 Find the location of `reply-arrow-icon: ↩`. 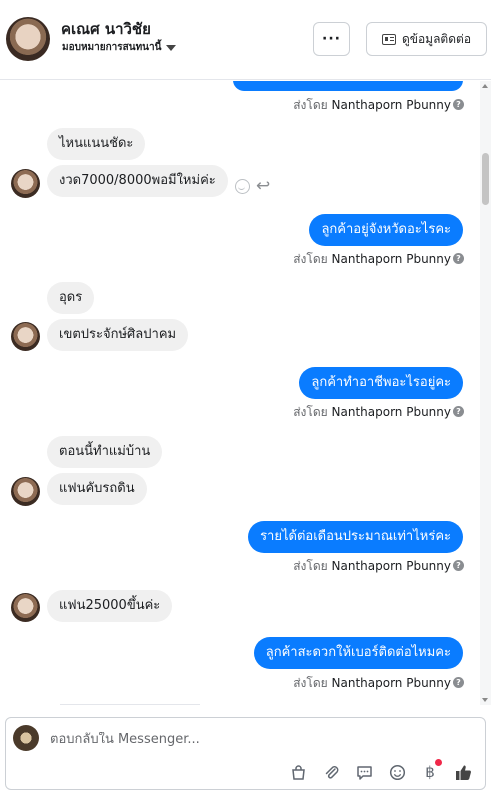

reply-arrow-icon: ↩ is located at coordinates (263, 186).